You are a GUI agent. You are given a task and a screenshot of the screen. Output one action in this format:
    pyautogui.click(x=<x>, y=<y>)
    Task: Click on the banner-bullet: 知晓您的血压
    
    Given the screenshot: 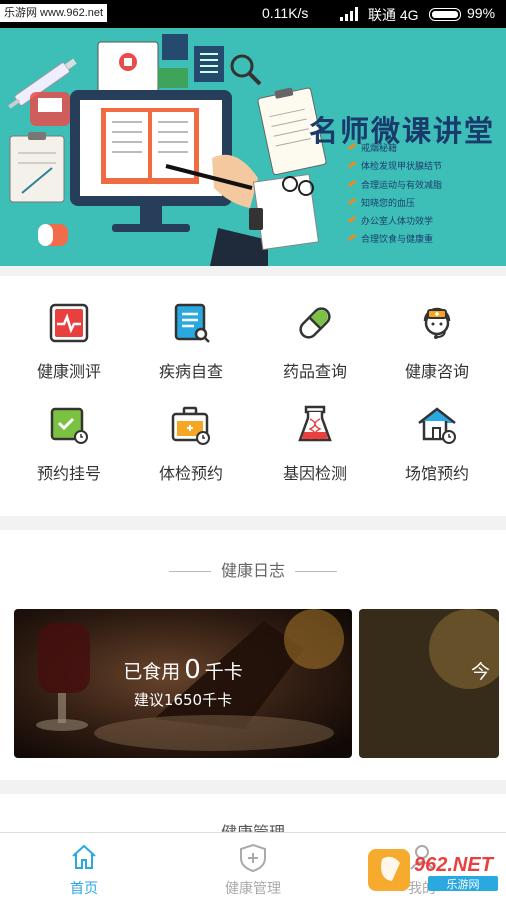 What is the action you would take?
    pyautogui.click(x=395, y=204)
    